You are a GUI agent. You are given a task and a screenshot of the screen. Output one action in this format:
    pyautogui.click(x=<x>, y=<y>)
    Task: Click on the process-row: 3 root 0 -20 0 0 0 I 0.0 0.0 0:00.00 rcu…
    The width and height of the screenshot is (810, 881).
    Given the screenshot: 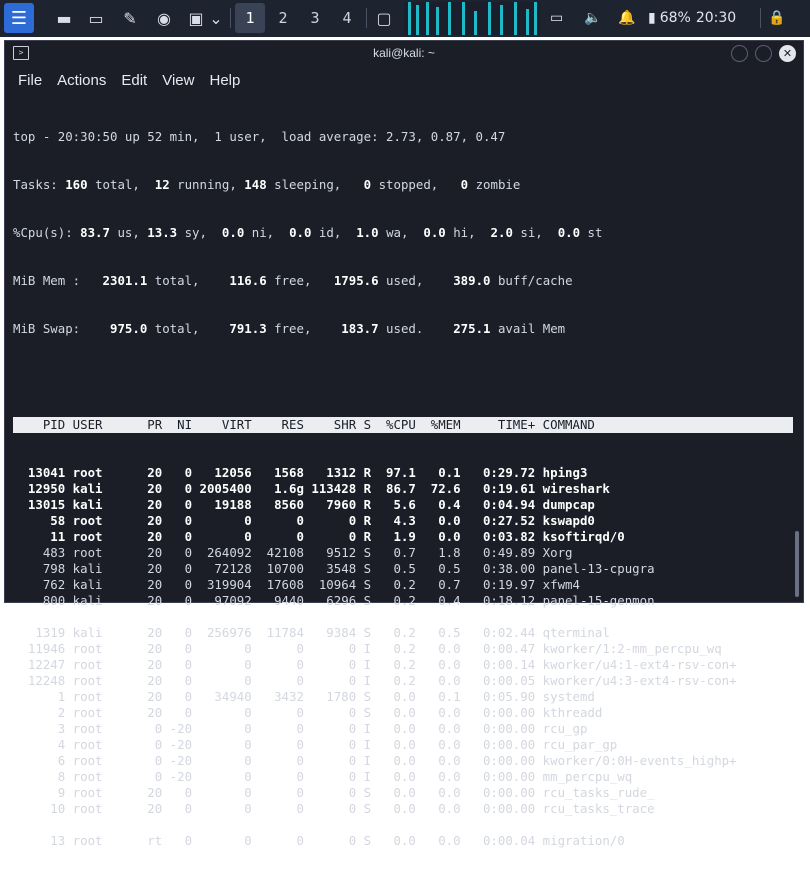 What is the action you would take?
    pyautogui.click(x=300, y=728)
    